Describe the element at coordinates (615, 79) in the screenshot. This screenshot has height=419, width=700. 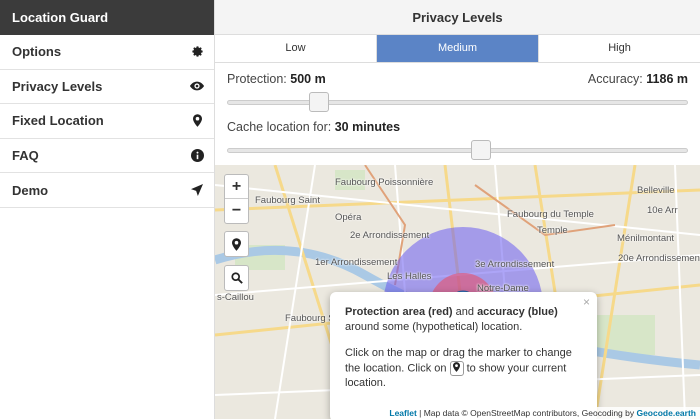
I see `accuracy-label: Accuracy:` at that location.